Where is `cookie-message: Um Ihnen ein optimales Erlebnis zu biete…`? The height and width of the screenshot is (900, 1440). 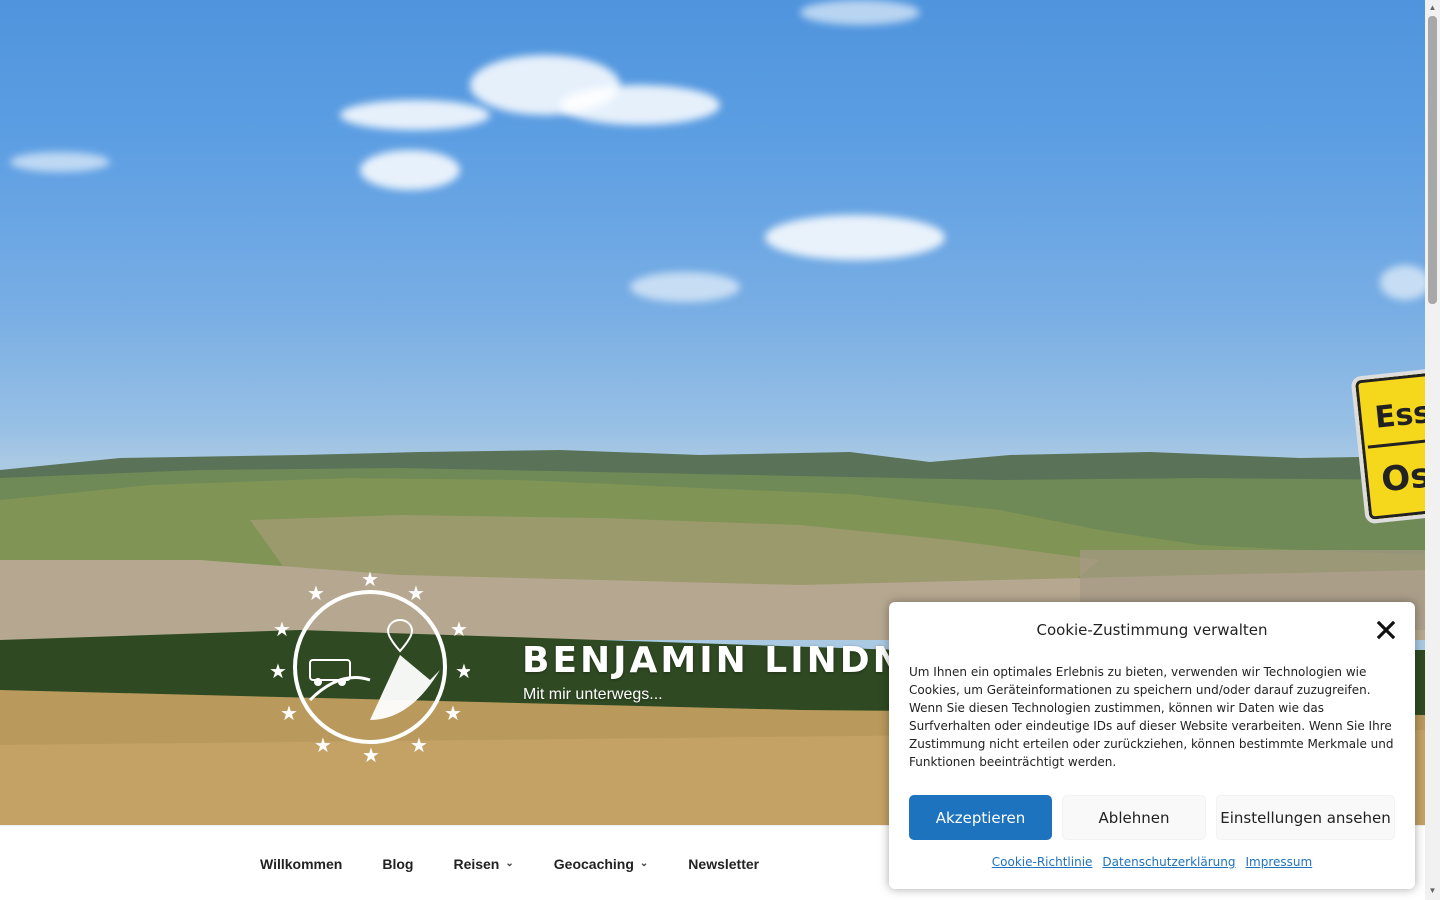
cookie-message: Um Ihnen ein optimales Erlebnis zu biete… is located at coordinates (1151, 717).